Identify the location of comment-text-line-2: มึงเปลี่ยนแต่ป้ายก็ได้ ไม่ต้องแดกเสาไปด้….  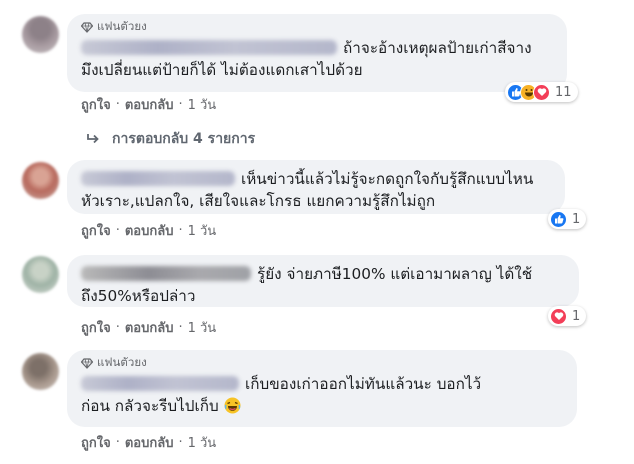
(222, 70).